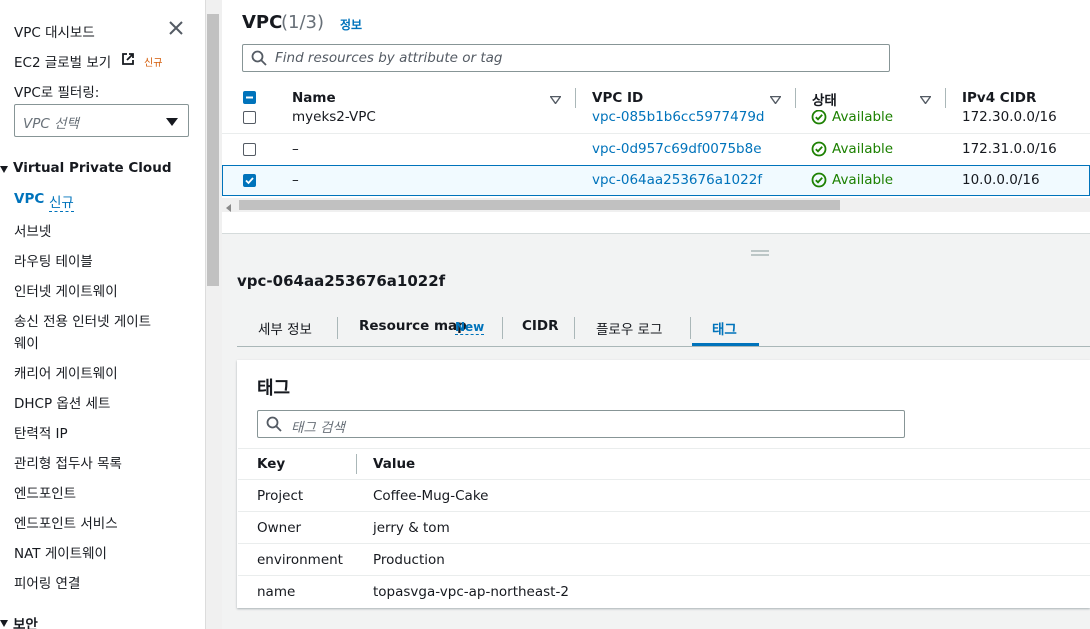 This screenshot has width=1090, height=629. I want to click on page-title: VPC, so click(262, 22).